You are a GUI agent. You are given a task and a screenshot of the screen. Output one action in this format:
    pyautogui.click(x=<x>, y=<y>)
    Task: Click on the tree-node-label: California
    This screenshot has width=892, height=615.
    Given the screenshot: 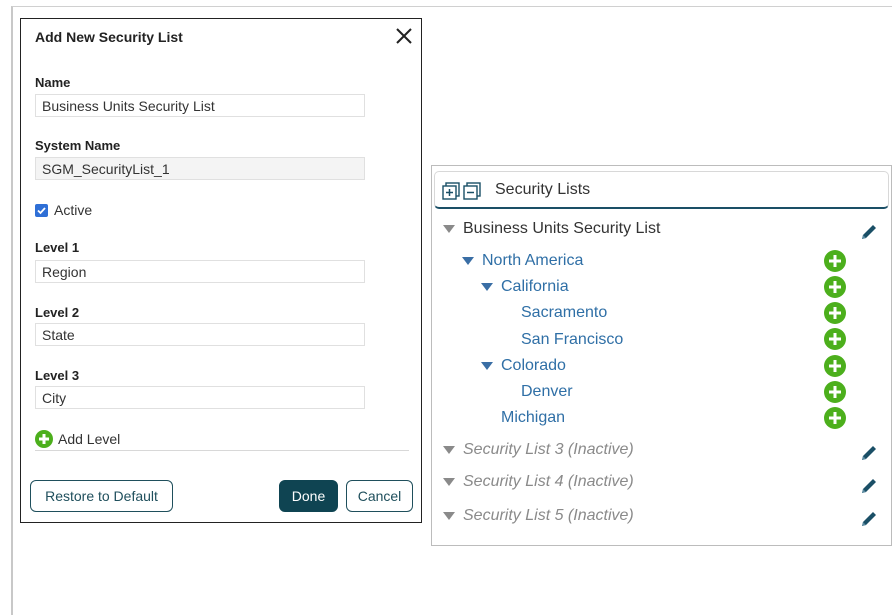 What is the action you would take?
    pyautogui.click(x=535, y=287)
    